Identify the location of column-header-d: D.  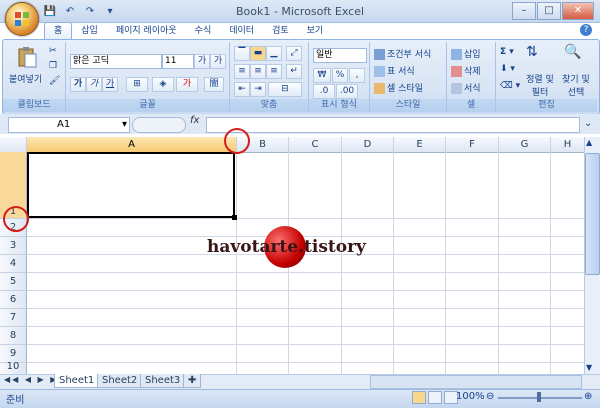
(368, 144).